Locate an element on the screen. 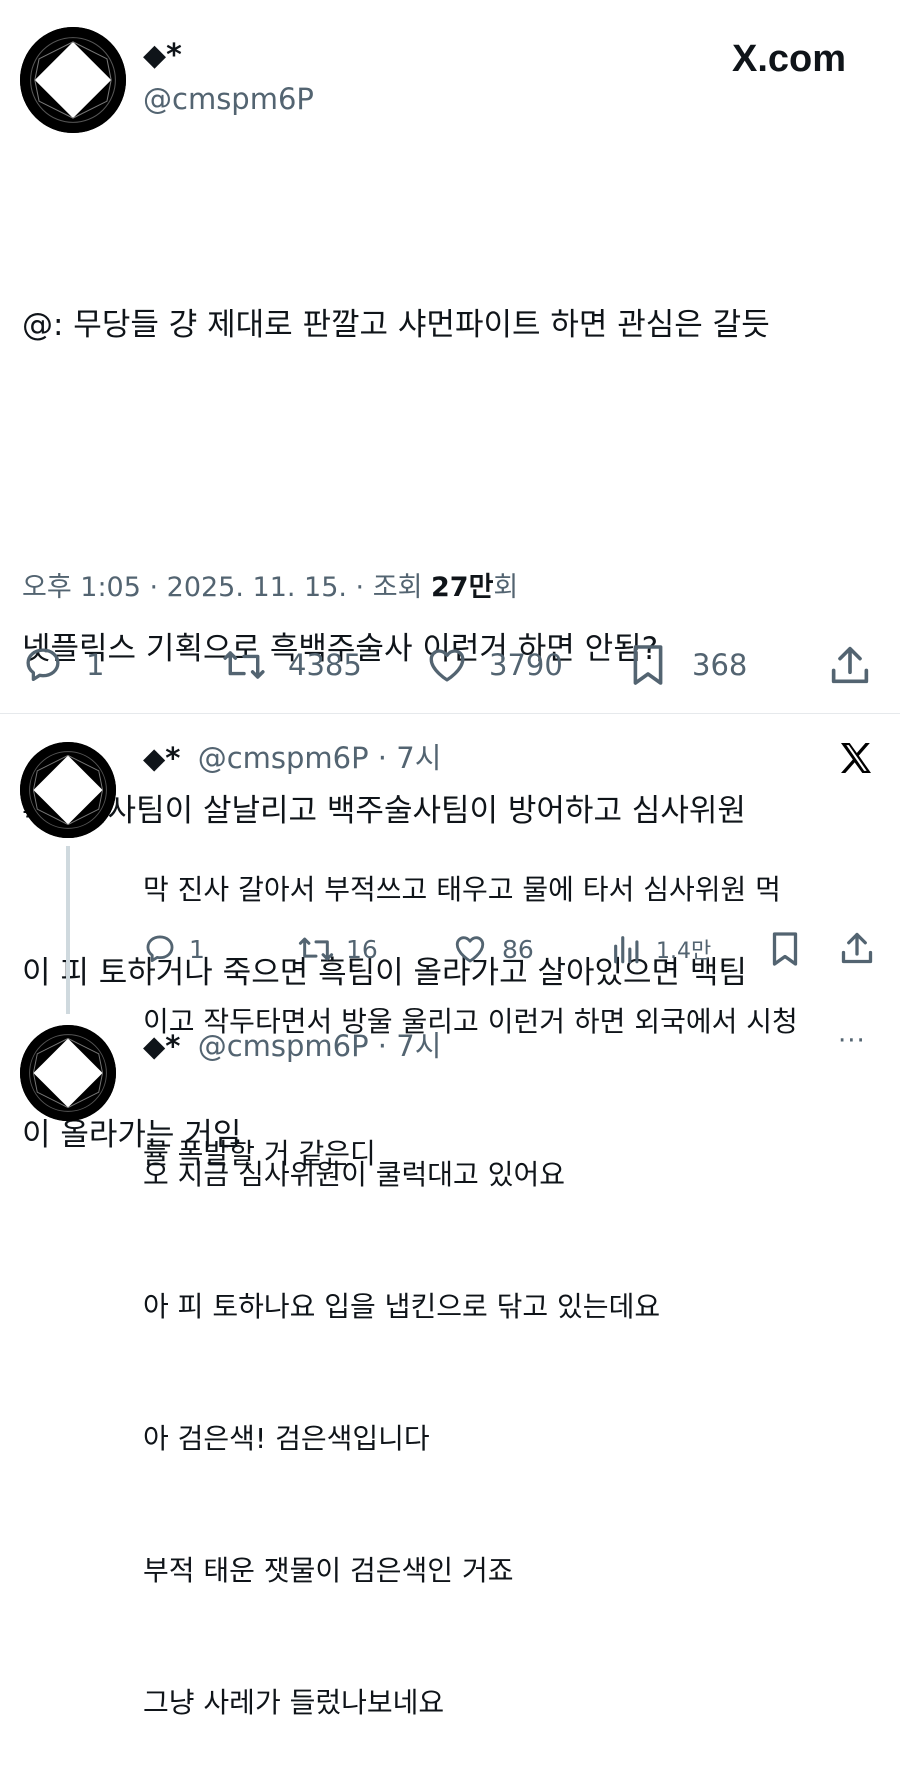 The width and height of the screenshot is (900, 1769). like-count: 3790 is located at coordinates (526, 665).